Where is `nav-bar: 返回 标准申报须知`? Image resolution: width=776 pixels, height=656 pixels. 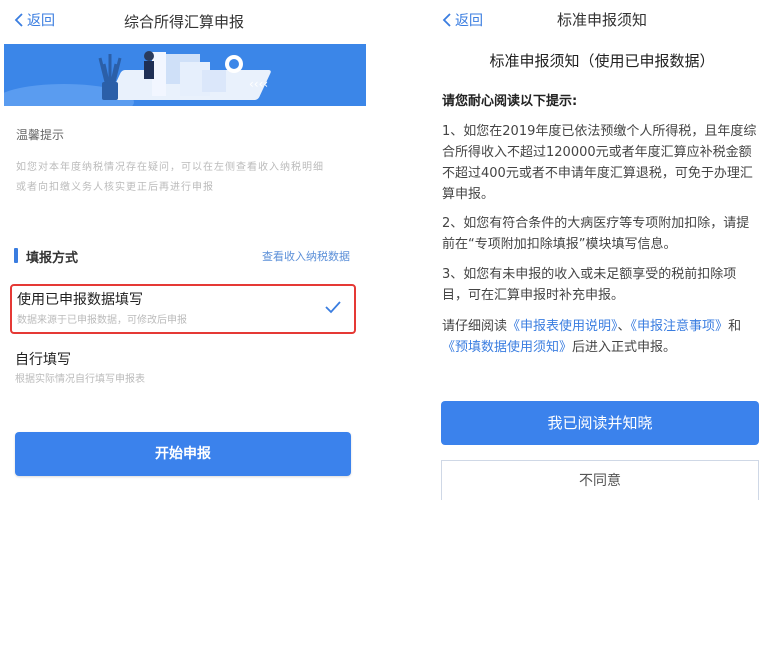
nav-bar: 返回 标准申报须知 is located at coordinates (602, 21).